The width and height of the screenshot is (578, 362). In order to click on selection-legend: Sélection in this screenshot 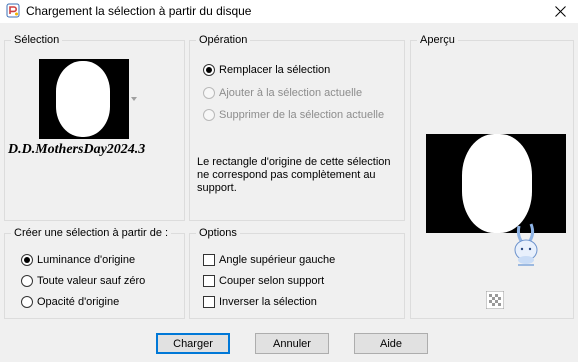, I will do `click(37, 40)`.